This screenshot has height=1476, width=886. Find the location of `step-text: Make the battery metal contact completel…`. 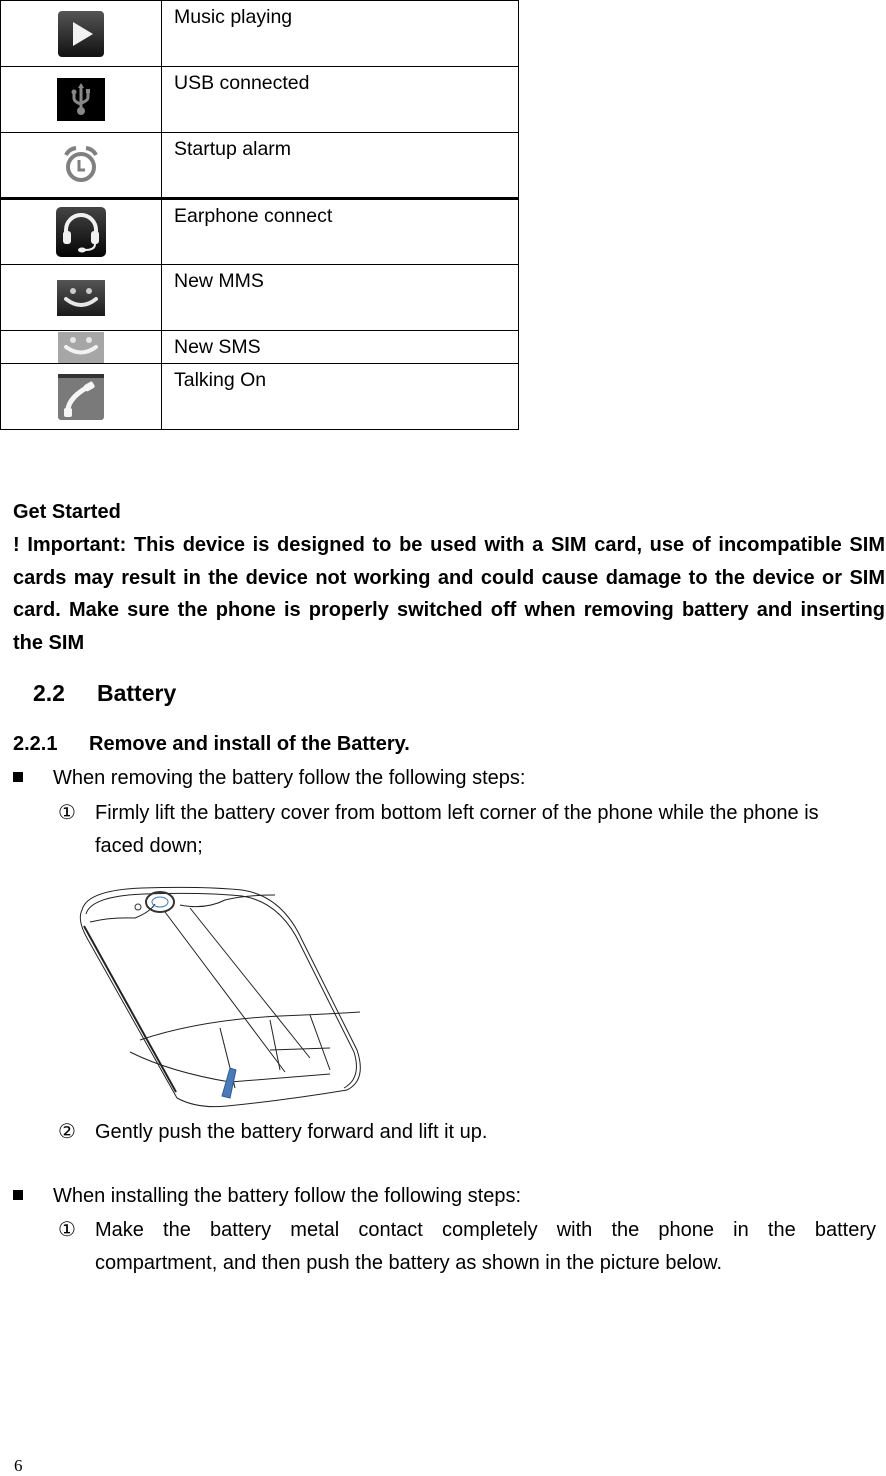

step-text: Make the battery metal contact completel… is located at coordinates (485, 1230).